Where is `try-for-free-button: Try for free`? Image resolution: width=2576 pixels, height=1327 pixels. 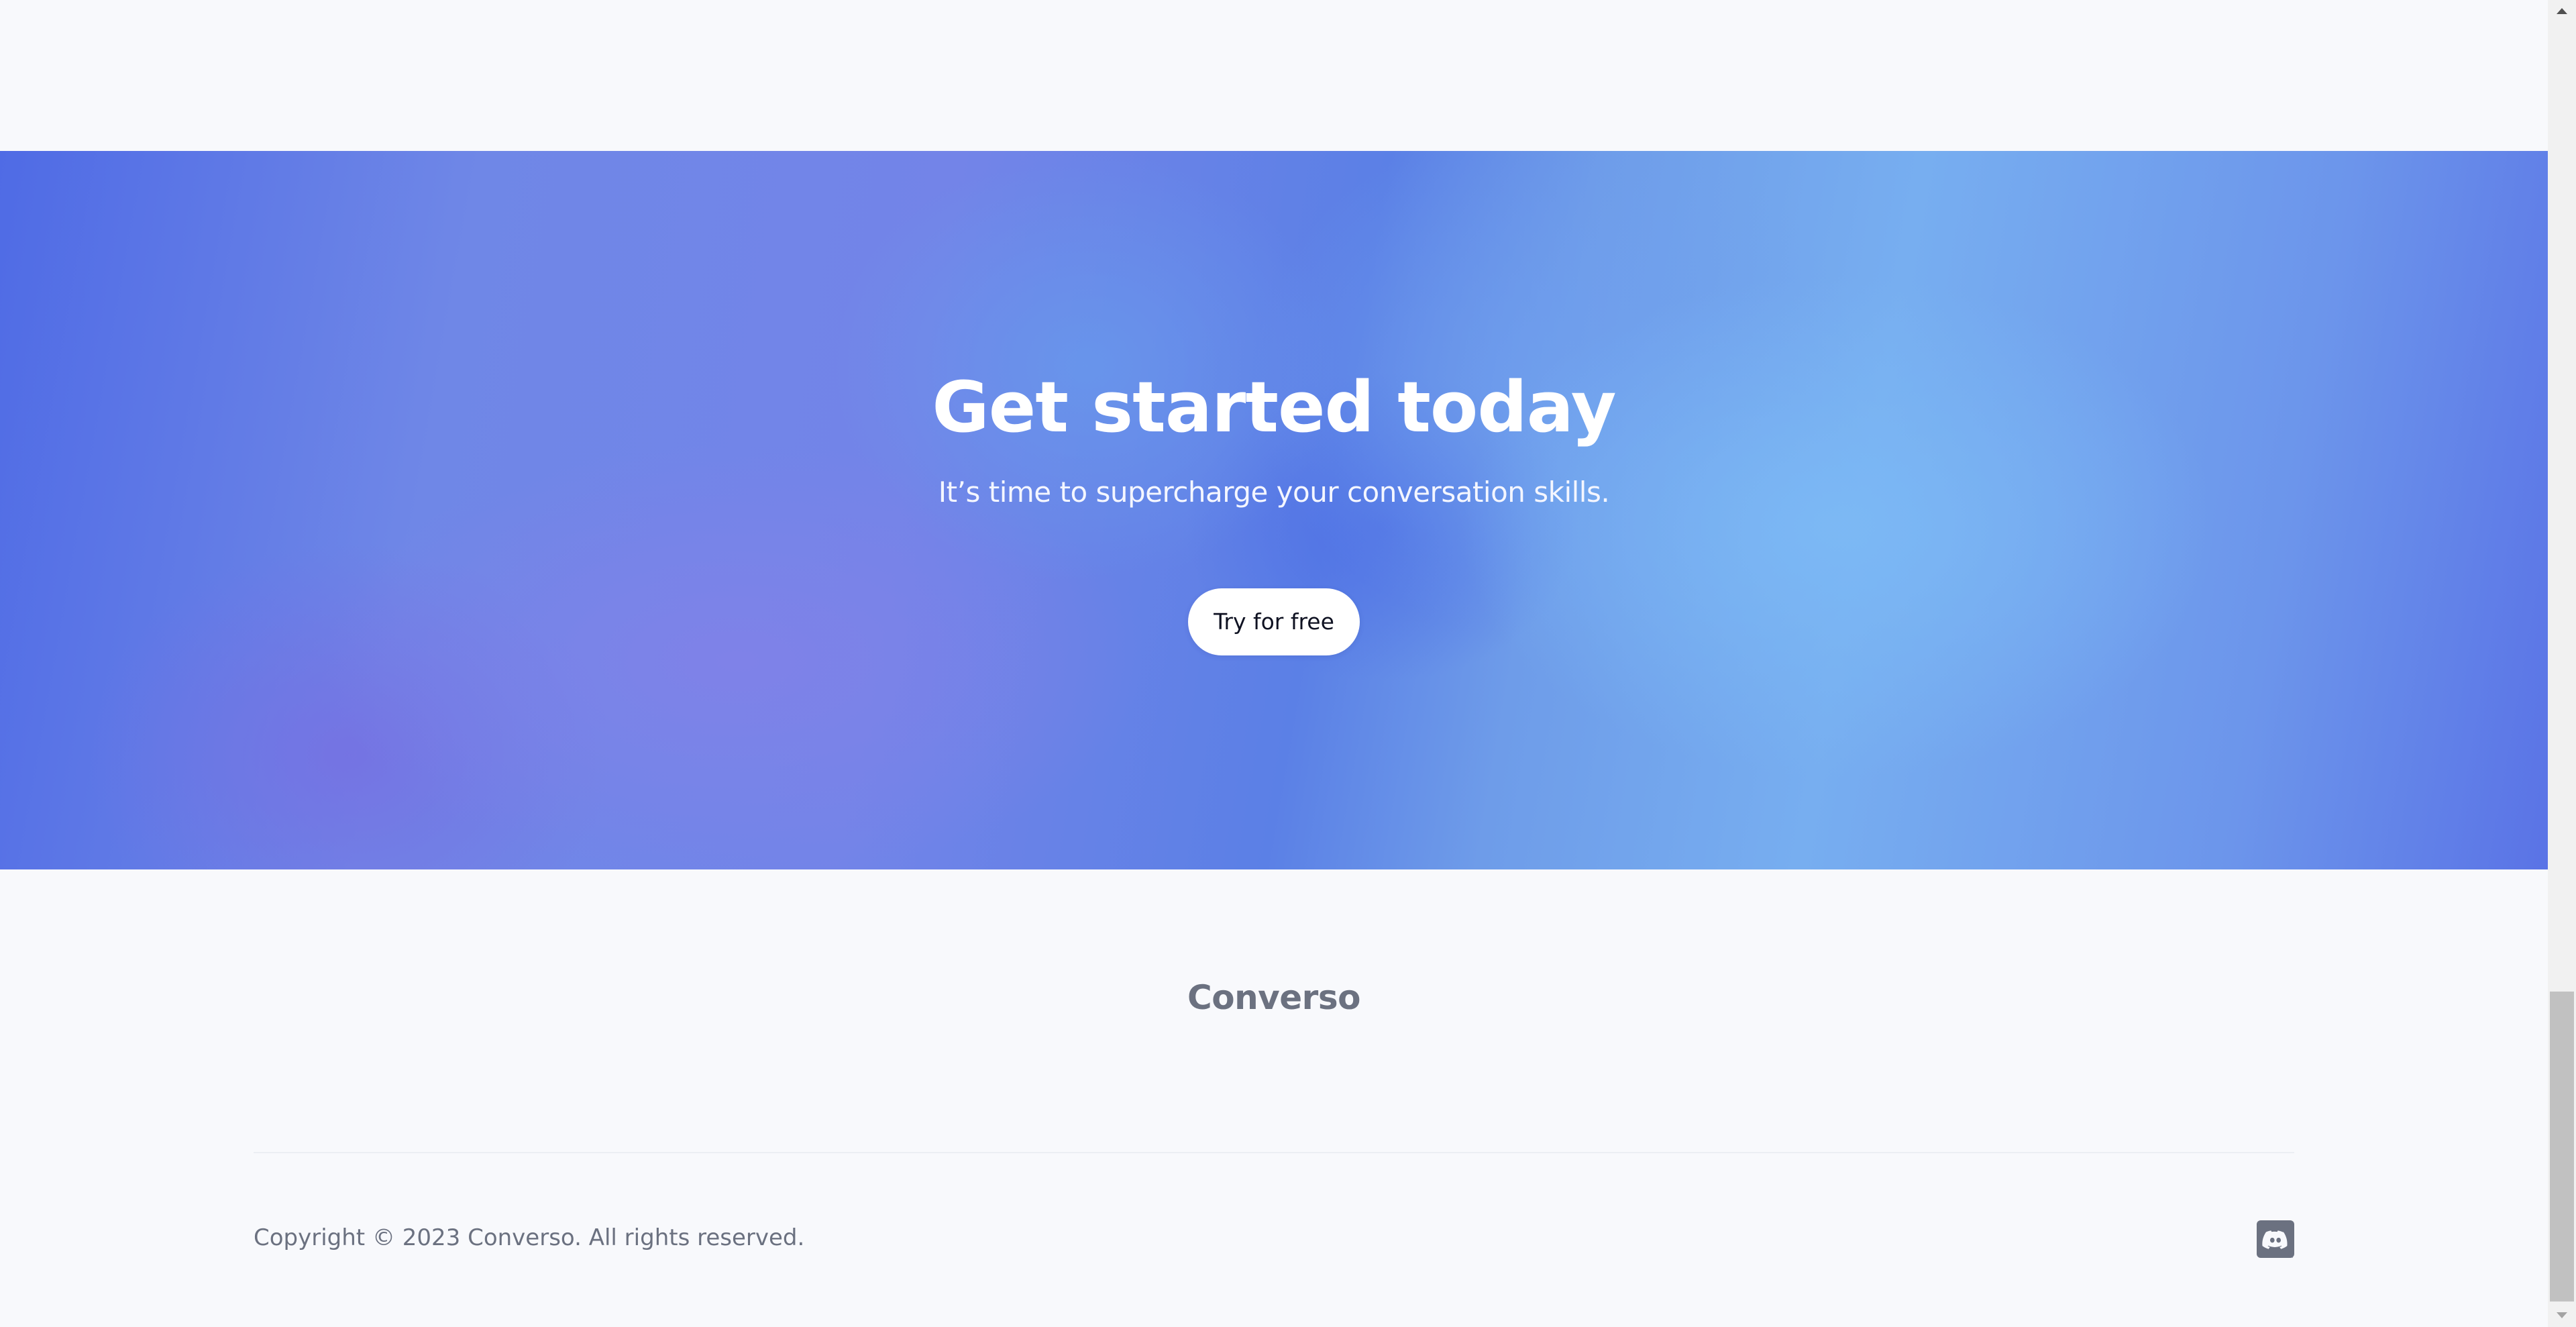 try-for-free-button: Try for free is located at coordinates (1274, 621).